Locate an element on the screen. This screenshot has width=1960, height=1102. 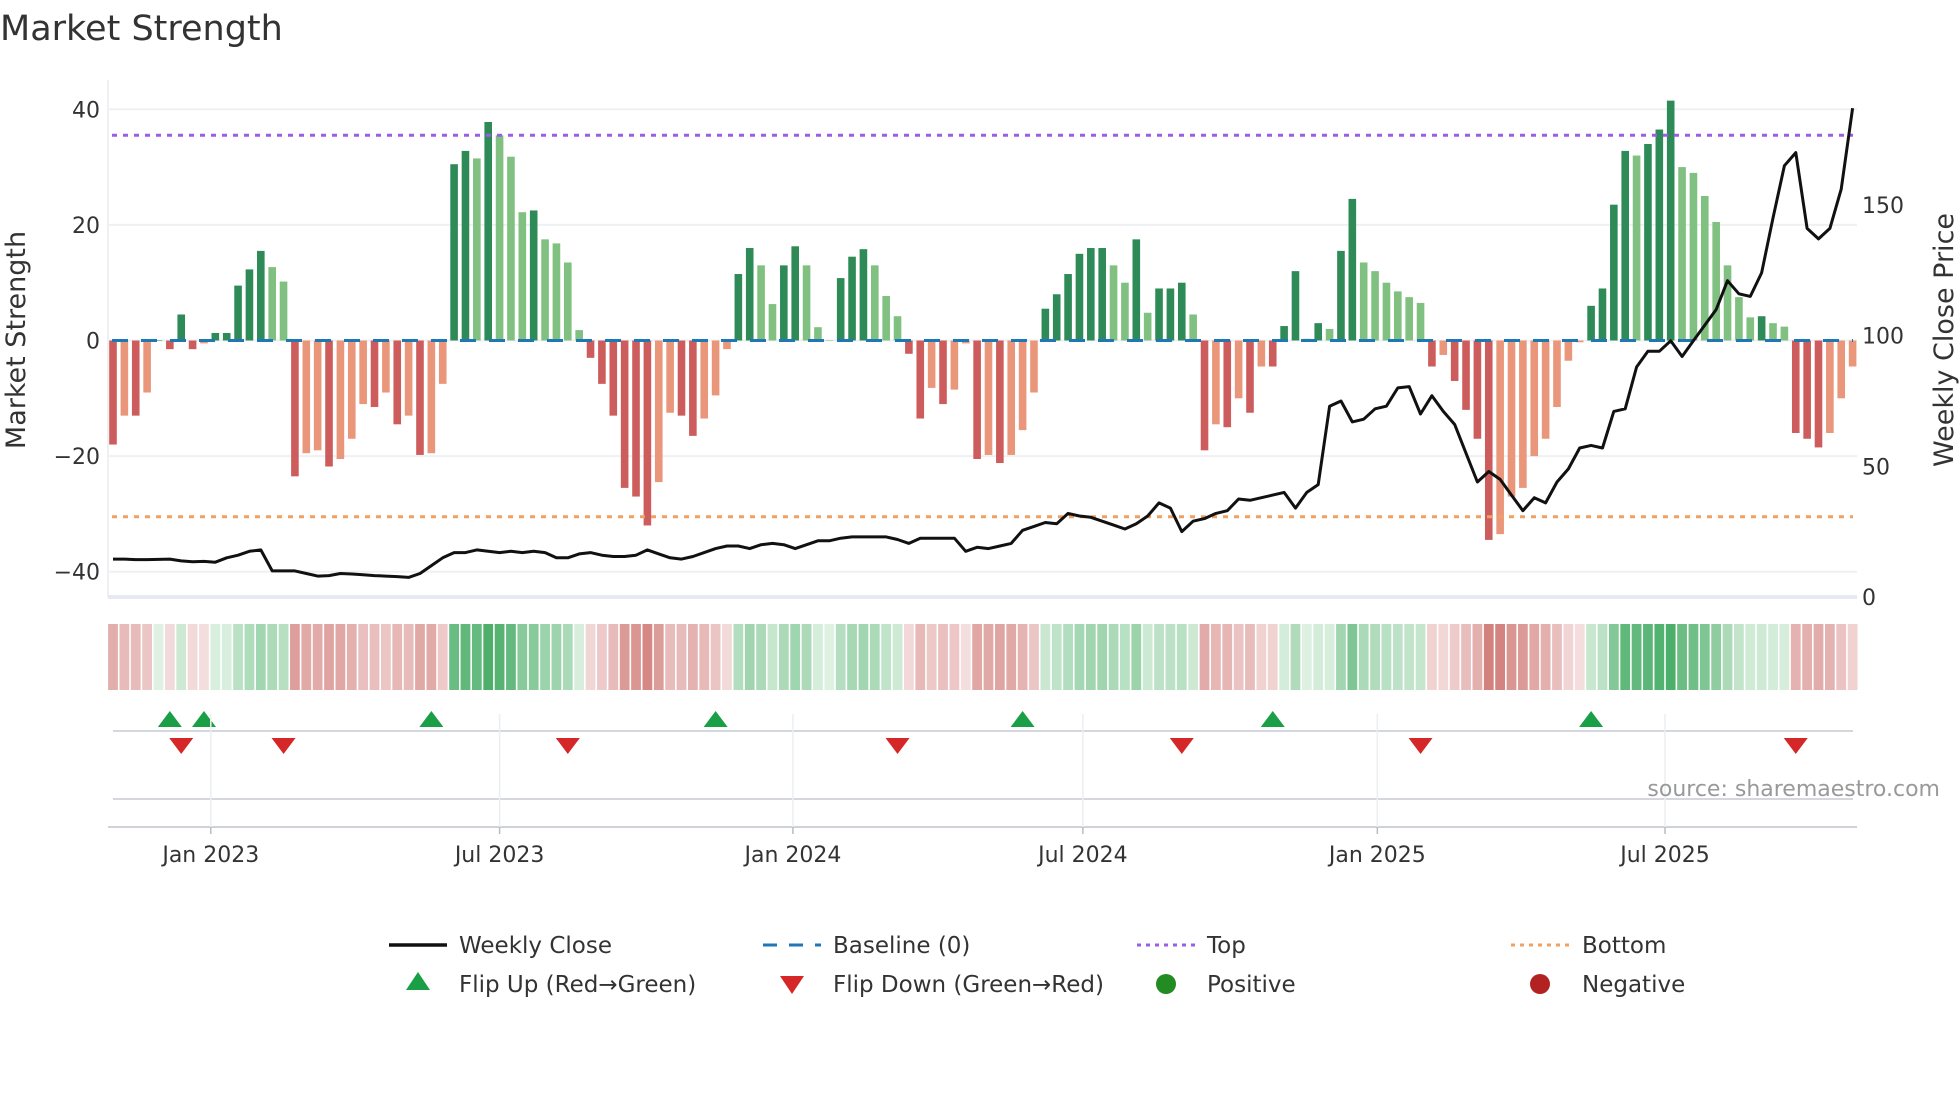
legend-flip-up: Flip Up (Red→Green) is located at coordinates (577, 985).